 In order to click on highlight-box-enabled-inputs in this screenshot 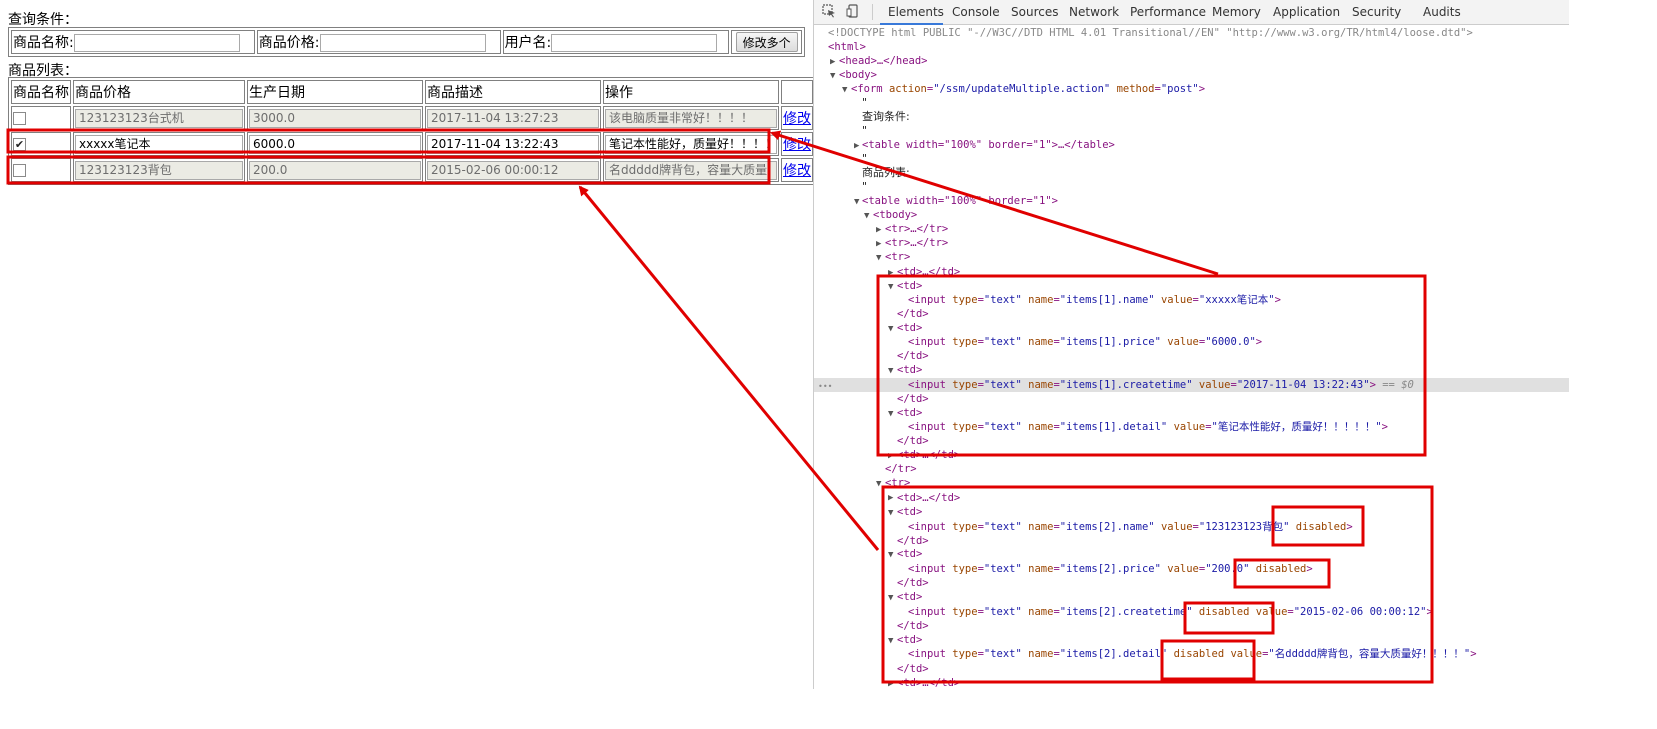, I will do `click(1151, 365)`.